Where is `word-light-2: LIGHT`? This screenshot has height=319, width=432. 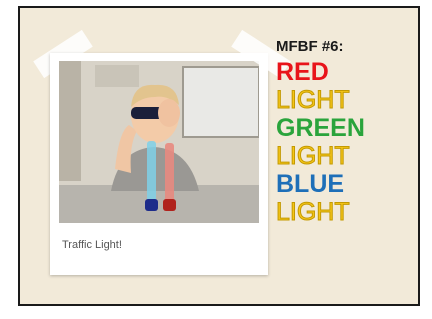 word-light-2: LIGHT is located at coordinates (313, 156).